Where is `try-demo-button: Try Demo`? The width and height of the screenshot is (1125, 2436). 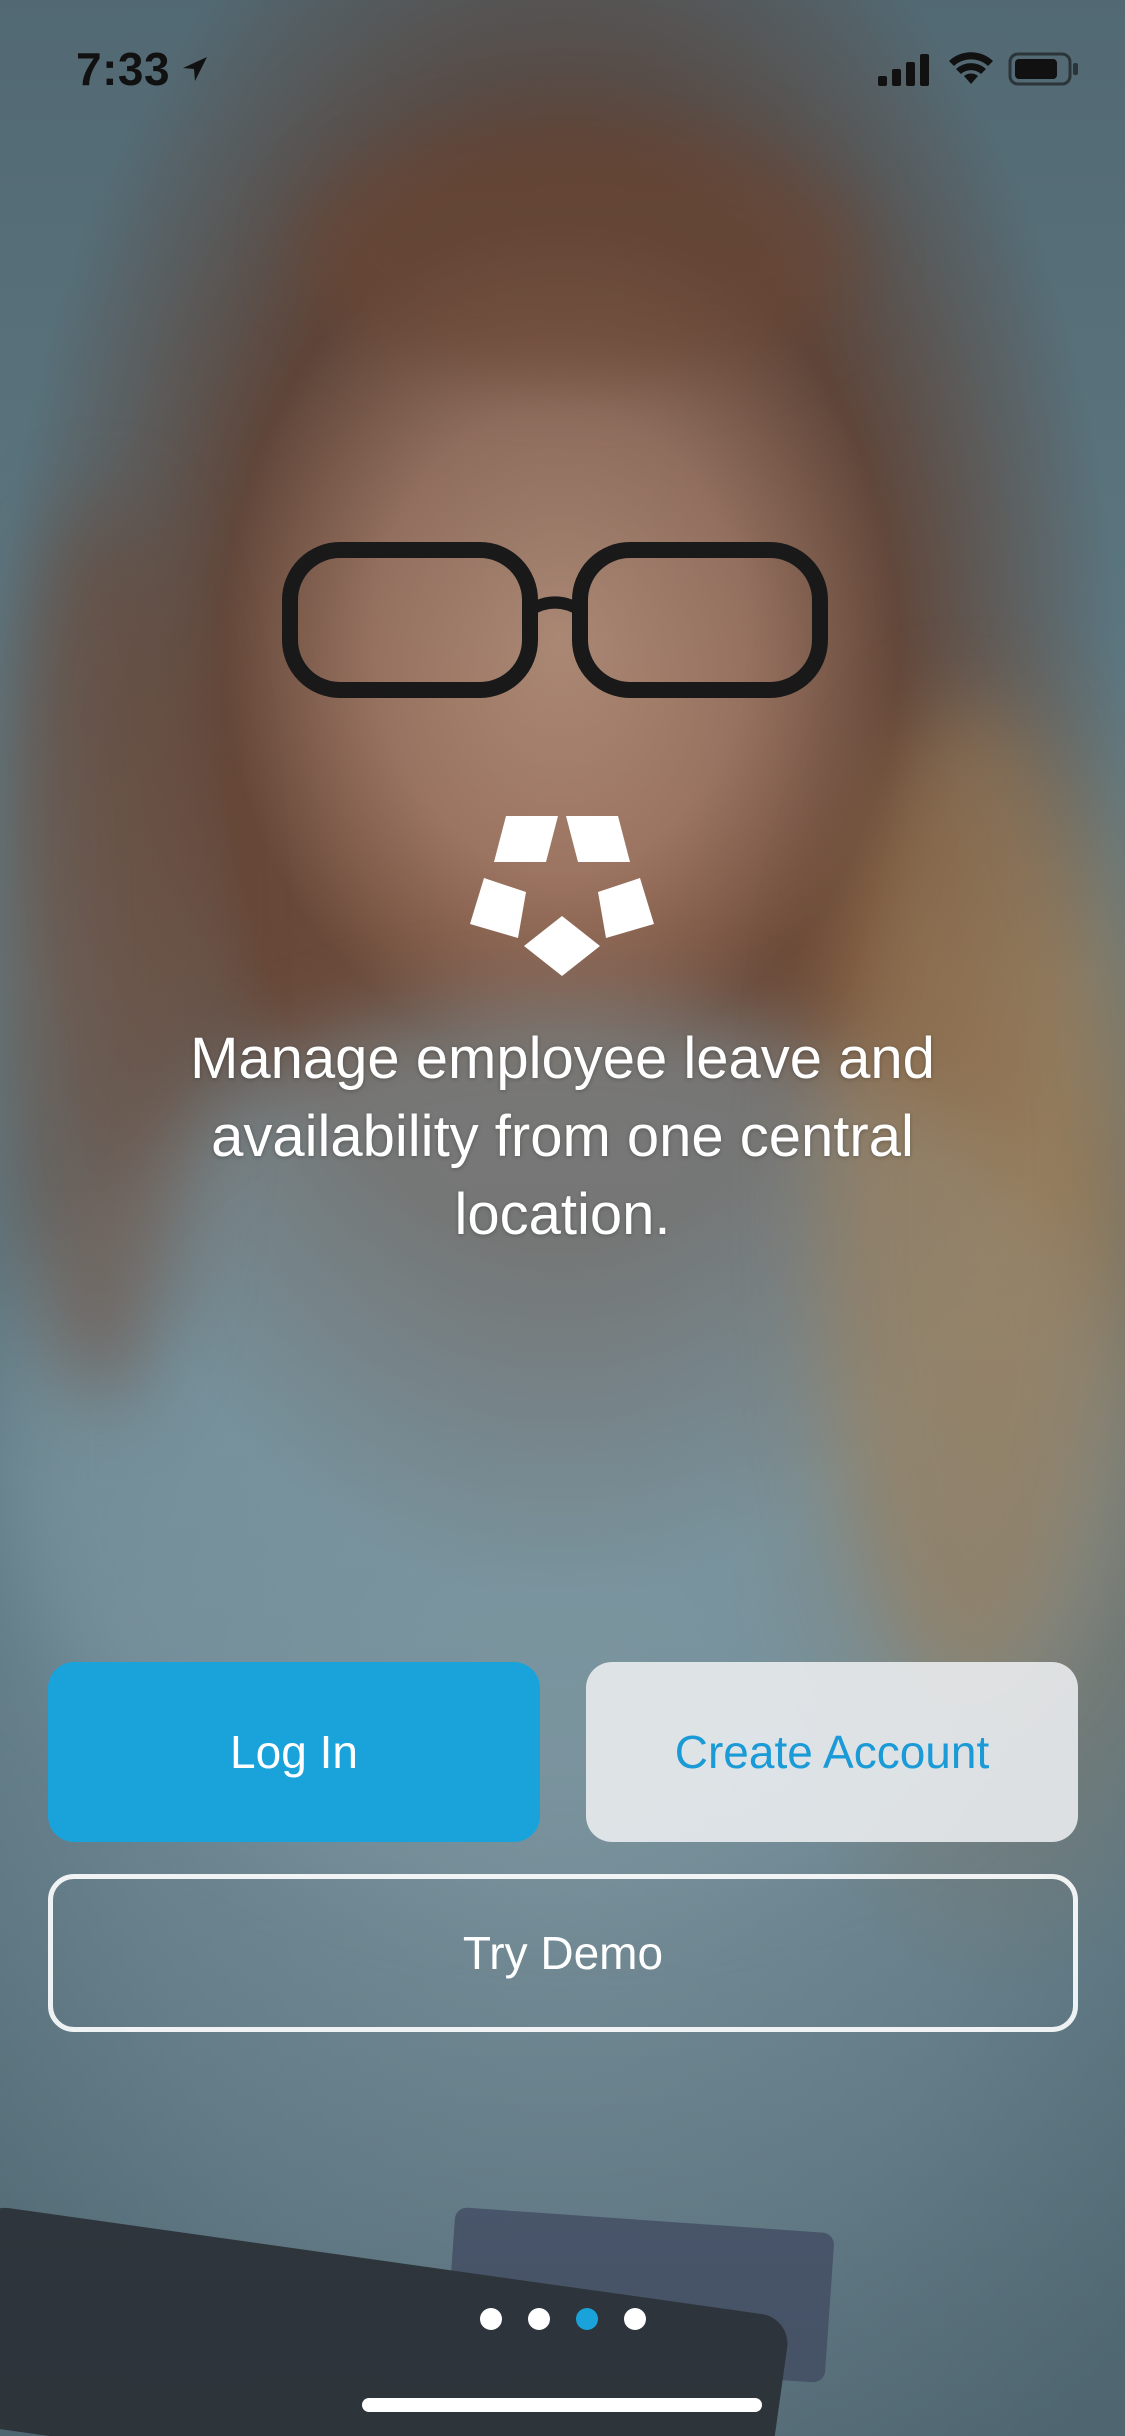 try-demo-button: Try Demo is located at coordinates (563, 1953).